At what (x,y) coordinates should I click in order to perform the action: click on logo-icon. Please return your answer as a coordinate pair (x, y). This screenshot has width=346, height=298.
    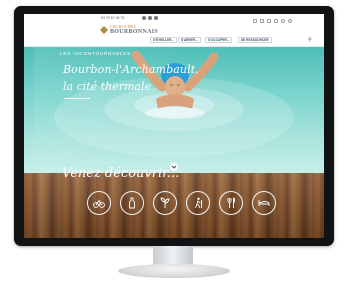
    Looking at the image, I should click on (104, 30).